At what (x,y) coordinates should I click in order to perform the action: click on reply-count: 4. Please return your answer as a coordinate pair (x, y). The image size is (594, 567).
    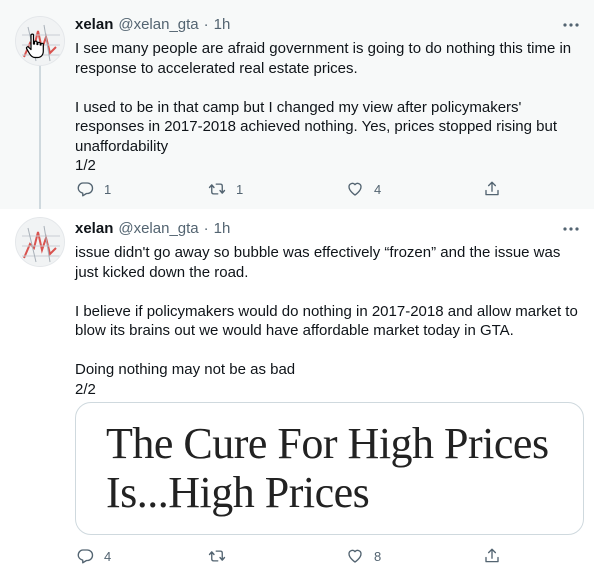
    Looking at the image, I should click on (108, 556).